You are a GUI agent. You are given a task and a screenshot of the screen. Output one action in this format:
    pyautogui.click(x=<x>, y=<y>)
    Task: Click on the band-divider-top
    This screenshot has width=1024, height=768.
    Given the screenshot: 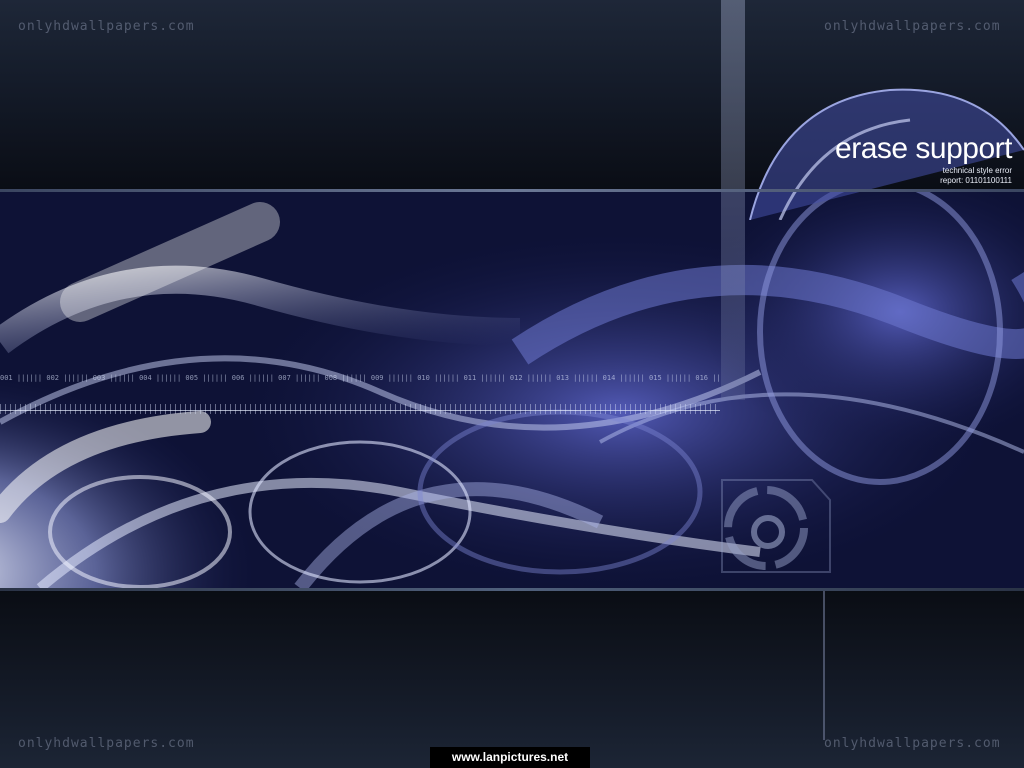 What is the action you would take?
    pyautogui.click(x=512, y=190)
    